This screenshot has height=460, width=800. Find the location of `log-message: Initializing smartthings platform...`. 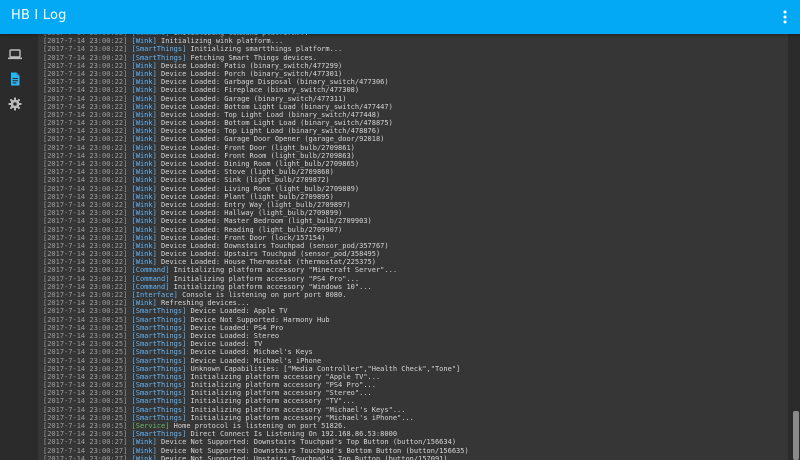

log-message: Initializing smartthings platform... is located at coordinates (266, 49).